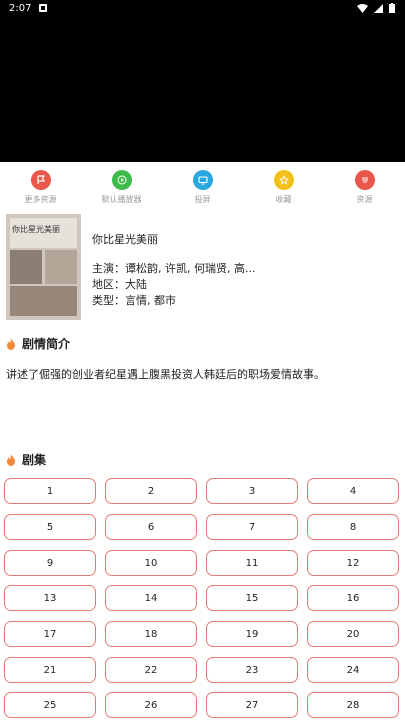 The width and height of the screenshot is (405, 720). Describe the element at coordinates (202, 199) in the screenshot. I see `action-label: 投屏` at that location.